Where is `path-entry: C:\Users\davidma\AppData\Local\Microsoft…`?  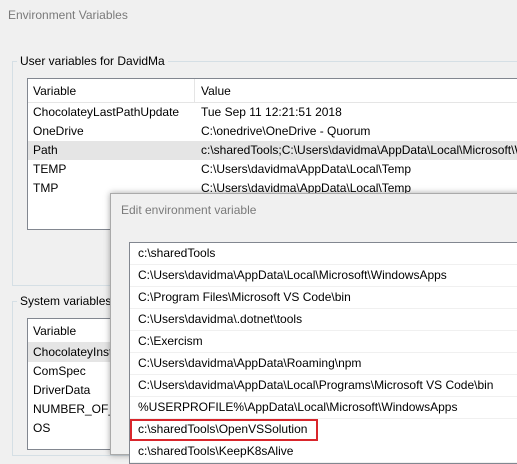 path-entry: C:\Users\davidma\AppData\Local\Microsoft… is located at coordinates (323, 276).